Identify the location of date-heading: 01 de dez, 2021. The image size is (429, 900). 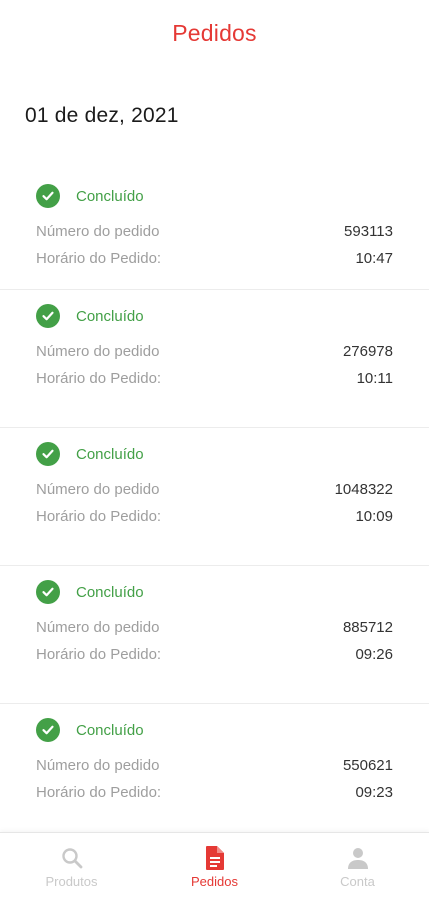
(102, 115).